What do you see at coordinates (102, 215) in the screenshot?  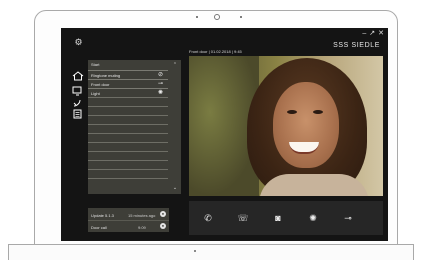 I see `status-label: Update 5.1.3` at bounding box center [102, 215].